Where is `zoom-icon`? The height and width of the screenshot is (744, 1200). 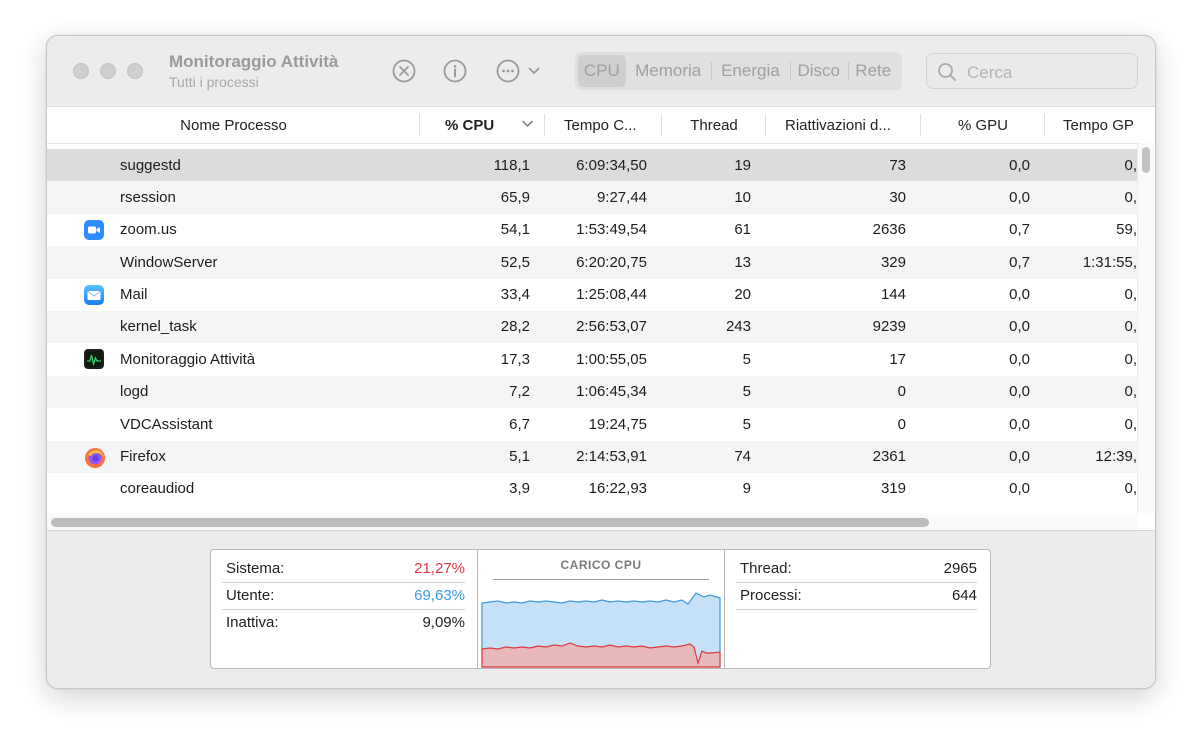
zoom-icon is located at coordinates (94, 229).